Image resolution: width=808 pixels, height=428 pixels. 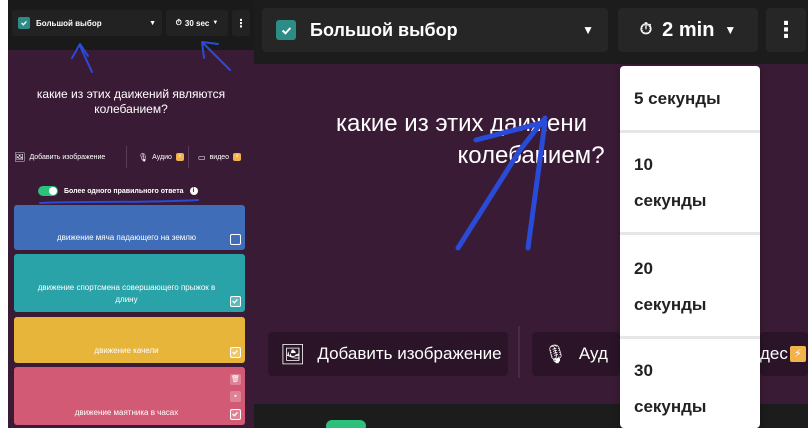 I want to click on add-audio-button: 🎙 Ауд, so click(x=576, y=354).